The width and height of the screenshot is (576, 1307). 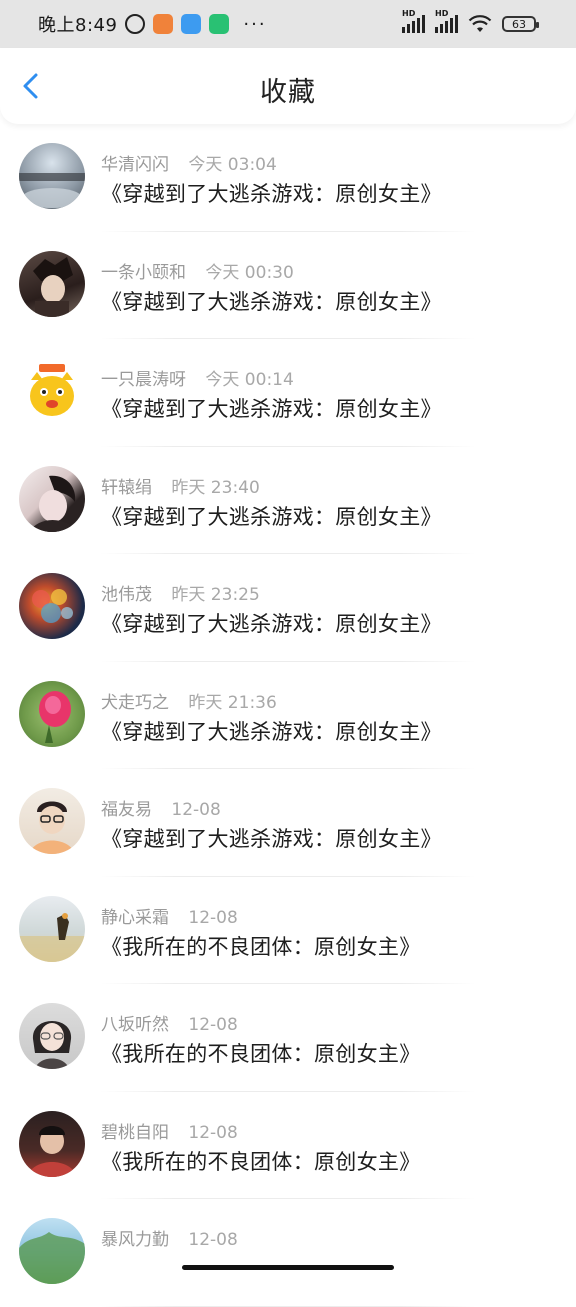 What do you see at coordinates (480, 23) in the screenshot?
I see `wifi-icon` at bounding box center [480, 23].